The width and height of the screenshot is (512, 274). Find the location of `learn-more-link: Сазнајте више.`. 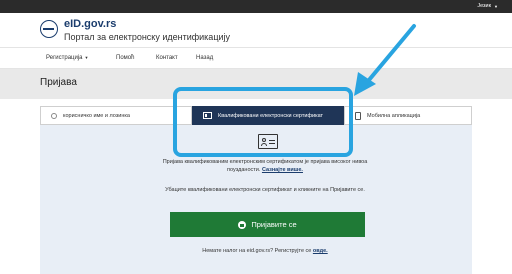

learn-more-link: Сазнајте више. is located at coordinates (282, 170).